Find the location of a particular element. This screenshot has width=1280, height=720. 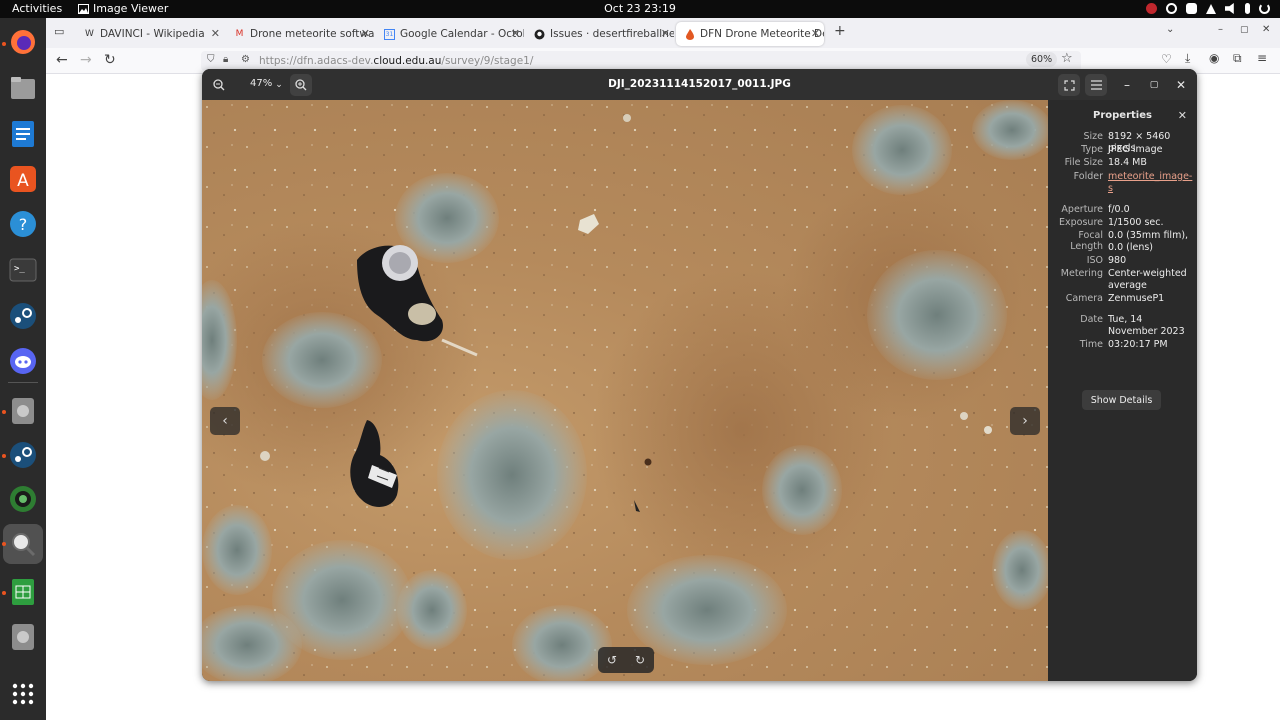

discord-tray-icon is located at coordinates (1191, 8).